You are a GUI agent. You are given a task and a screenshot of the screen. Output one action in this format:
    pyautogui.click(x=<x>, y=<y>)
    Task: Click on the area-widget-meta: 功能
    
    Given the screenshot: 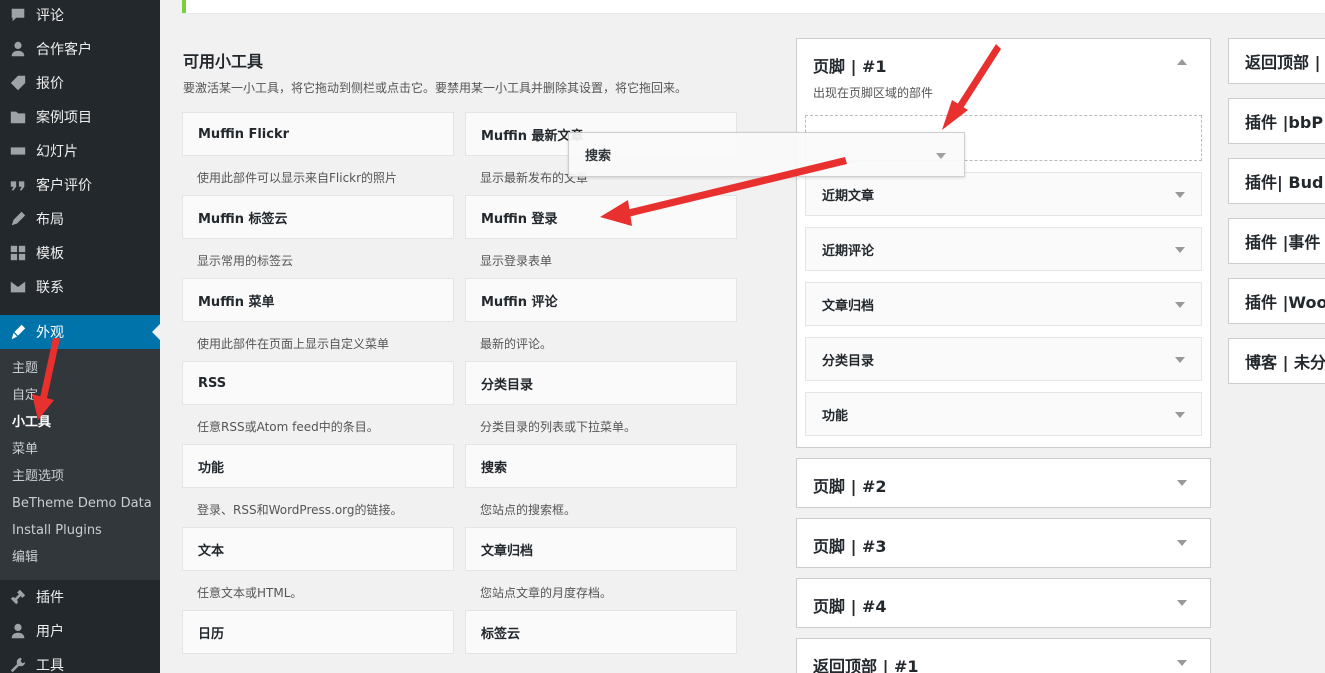 What is the action you would take?
    pyautogui.click(x=1003, y=414)
    